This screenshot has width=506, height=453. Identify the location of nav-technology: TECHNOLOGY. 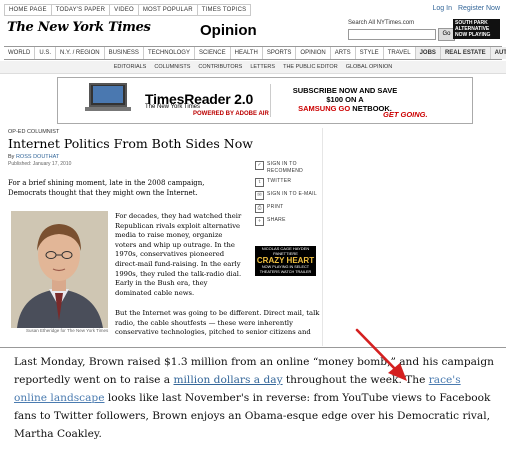
(169, 53).